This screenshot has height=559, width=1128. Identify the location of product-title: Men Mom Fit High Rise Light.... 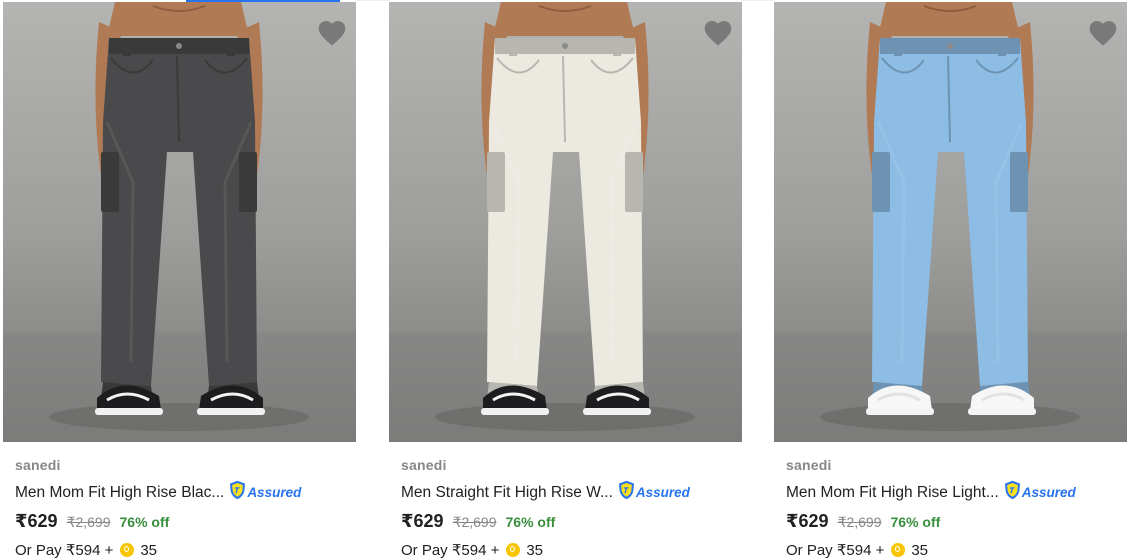
(892, 493).